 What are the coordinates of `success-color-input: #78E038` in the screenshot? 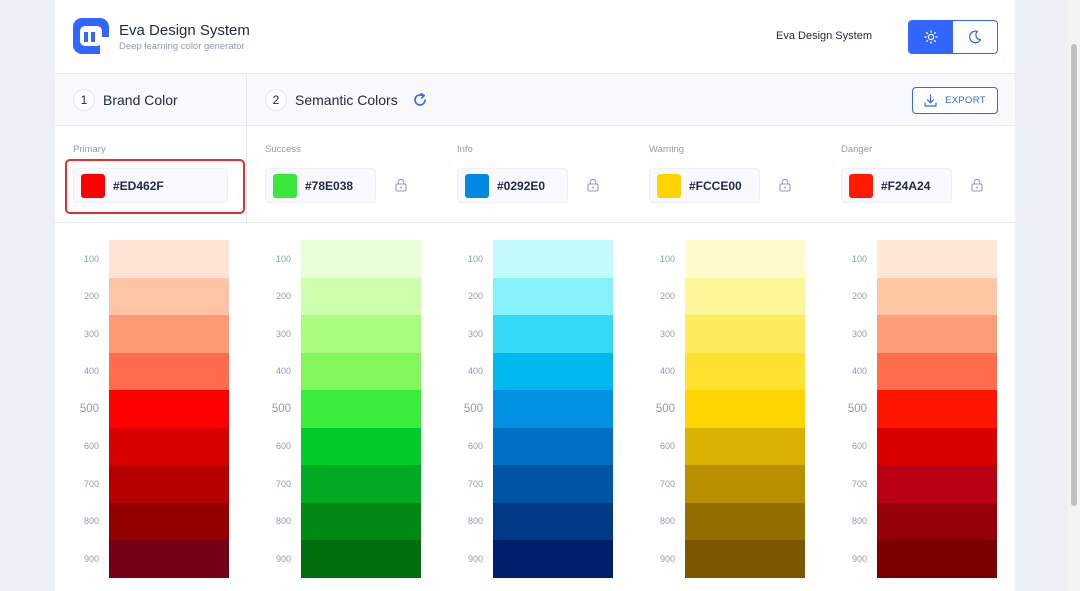 It's located at (320, 185).